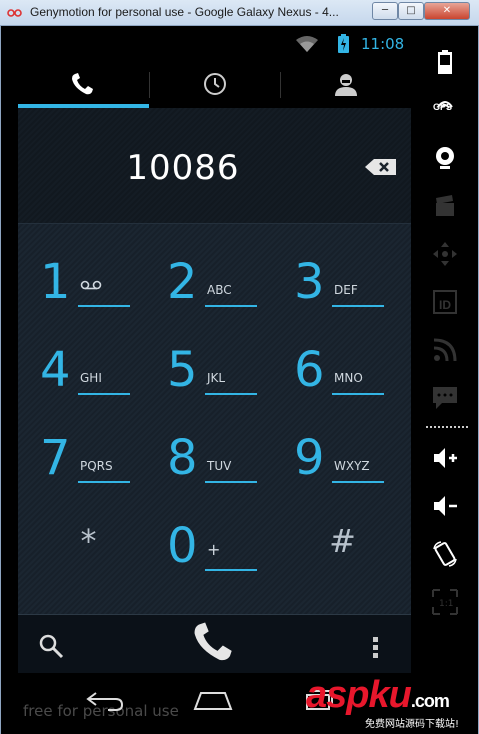 This screenshot has width=479, height=734. Describe the element at coordinates (91, 378) in the screenshot. I see `key-letters: GHI` at that location.